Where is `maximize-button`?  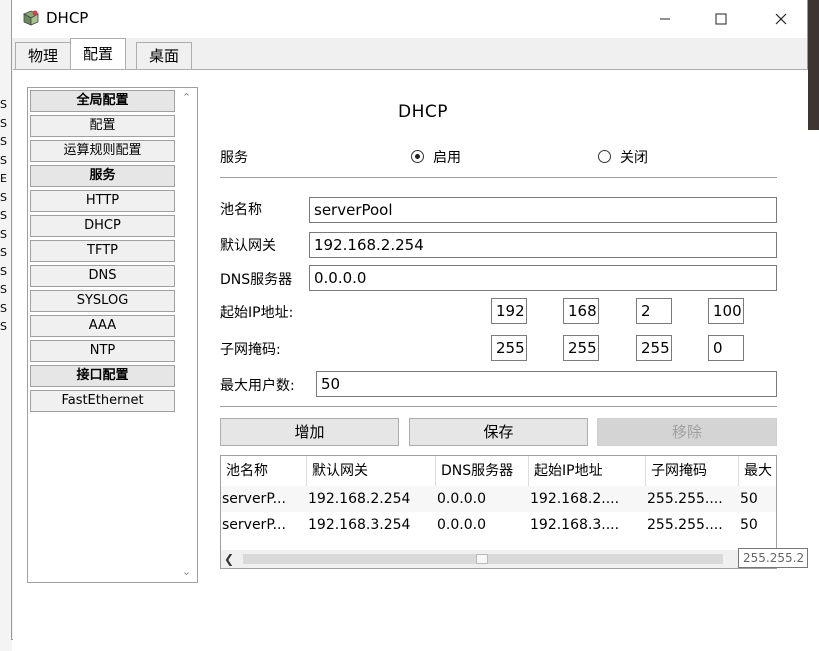 maximize-button is located at coordinates (721, 19).